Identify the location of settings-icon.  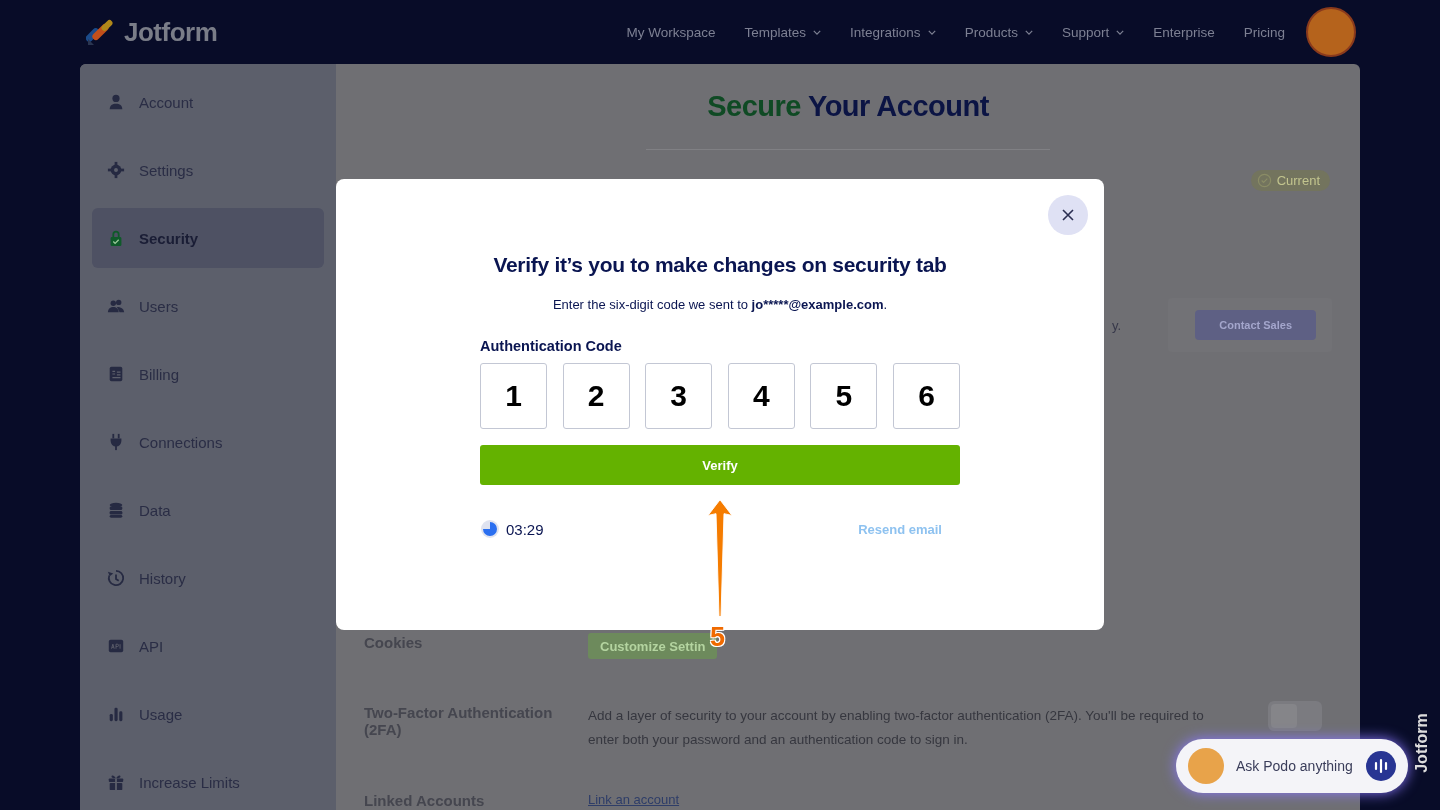
(116, 170).